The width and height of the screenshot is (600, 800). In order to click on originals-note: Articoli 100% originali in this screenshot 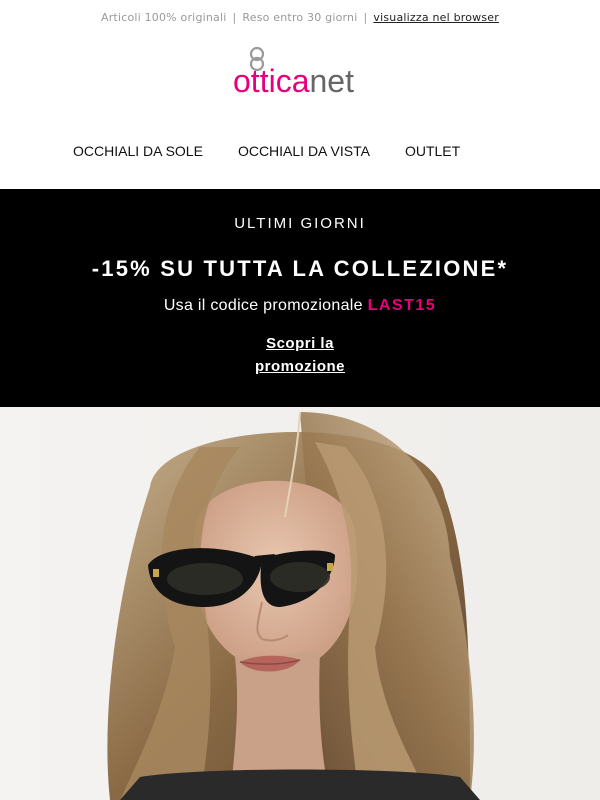, I will do `click(163, 17)`.